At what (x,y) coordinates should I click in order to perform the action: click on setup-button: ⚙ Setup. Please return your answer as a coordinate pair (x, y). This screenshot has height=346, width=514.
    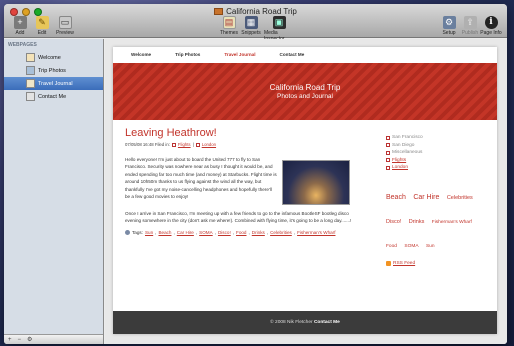
    Looking at the image, I should click on (449, 26).